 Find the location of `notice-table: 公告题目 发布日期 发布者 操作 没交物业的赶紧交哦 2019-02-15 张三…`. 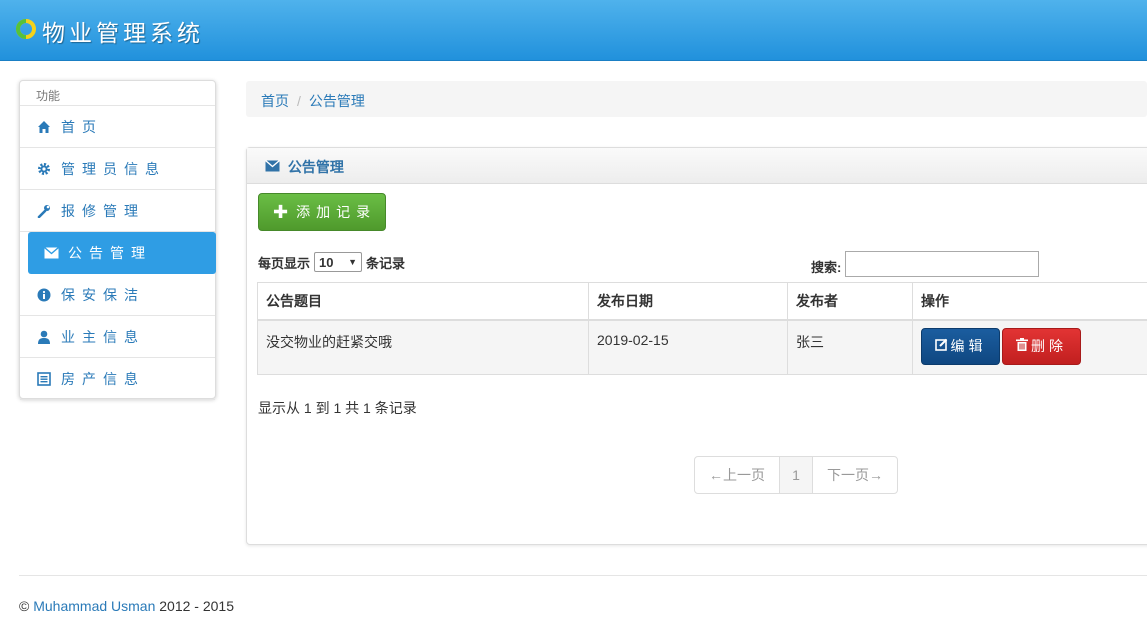

notice-table: 公告题目 发布日期 发布者 操作 没交物业的赶紧交哦 2019-02-15 张三… is located at coordinates (702, 328).